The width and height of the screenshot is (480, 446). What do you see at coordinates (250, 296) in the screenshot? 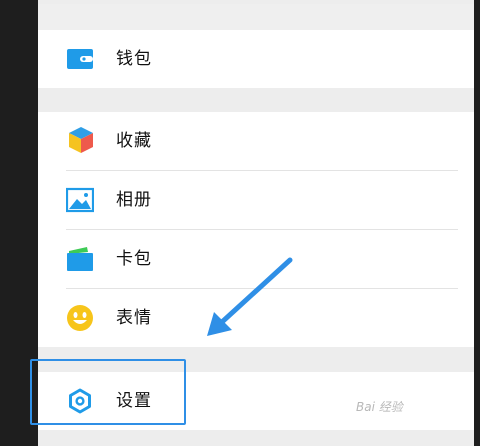
I see `annotation-arrow-icon` at bounding box center [250, 296].